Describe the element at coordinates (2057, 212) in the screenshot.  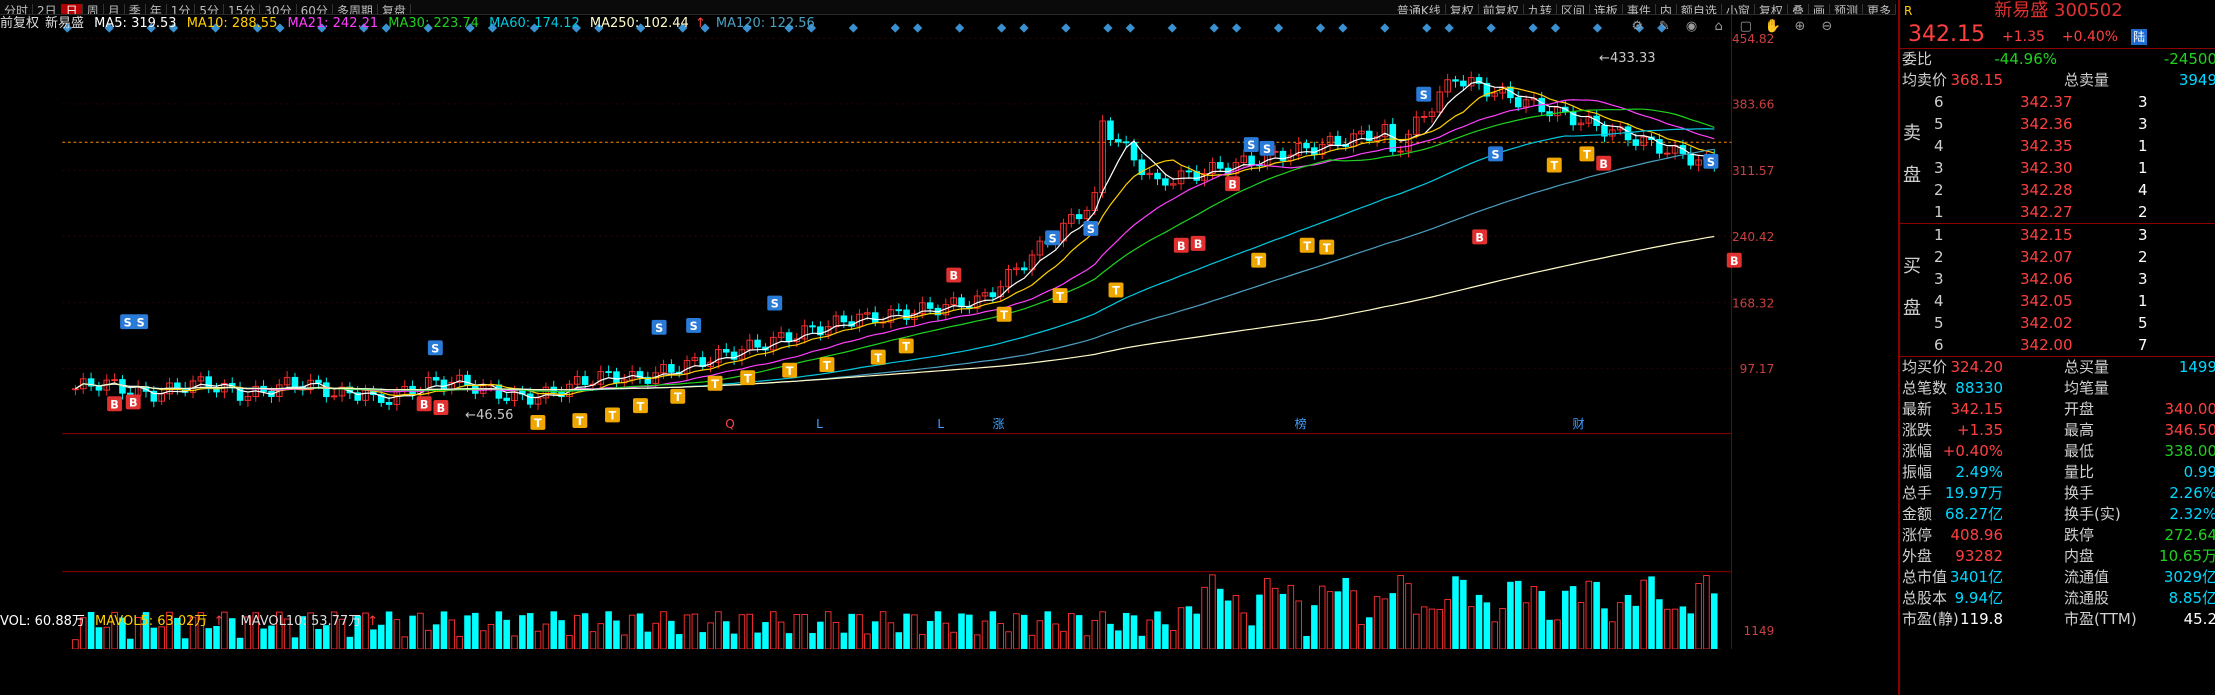
I see `order-book-row: 1 342.27 2` at that location.